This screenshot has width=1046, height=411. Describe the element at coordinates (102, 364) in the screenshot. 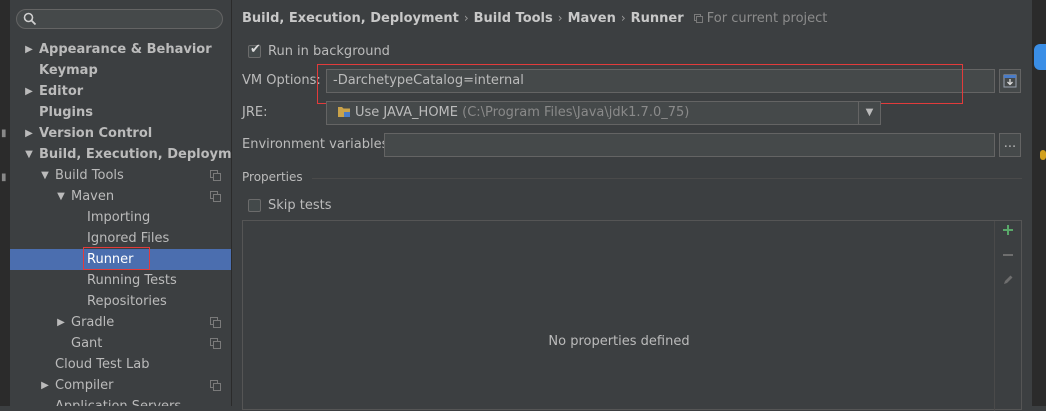

I see `sidebar-item-label: Cloud Test Lab` at that location.